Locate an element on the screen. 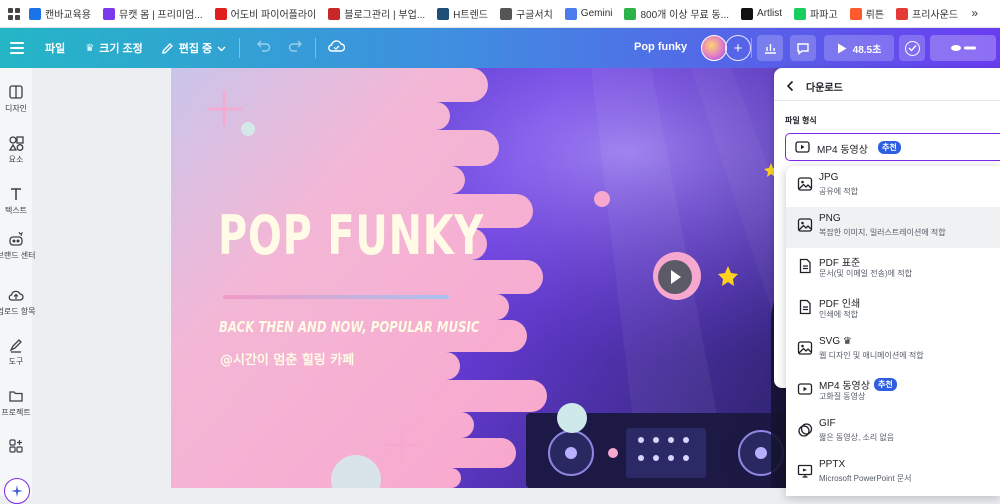 Image resolution: width=1000 pixels, height=504 pixels. sidebar-item-apps is located at coordinates (16, 446).